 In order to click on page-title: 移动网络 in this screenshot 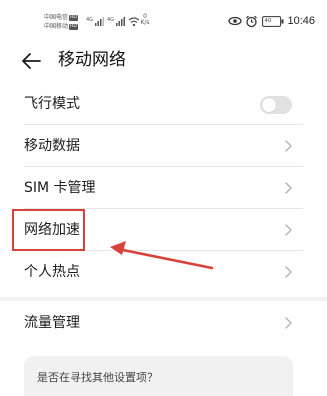, I will do `click(92, 60)`.